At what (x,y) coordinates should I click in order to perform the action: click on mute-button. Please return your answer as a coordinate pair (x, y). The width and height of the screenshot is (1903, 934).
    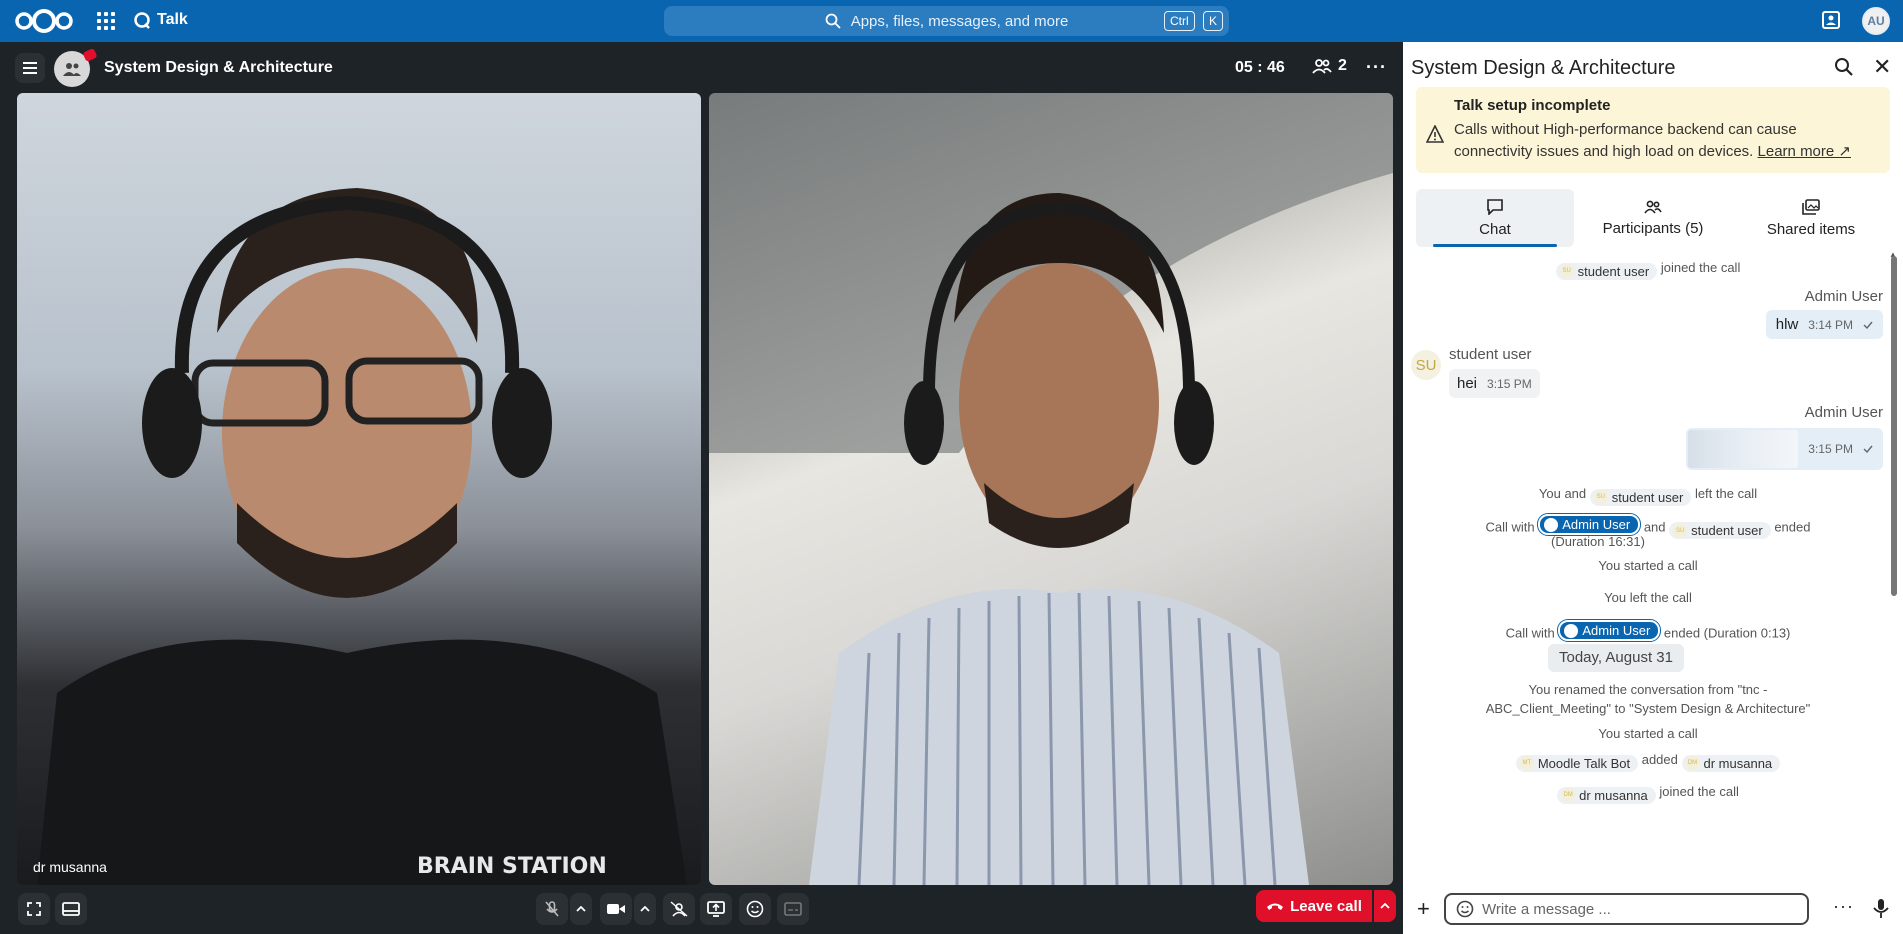
    Looking at the image, I should click on (552, 909).